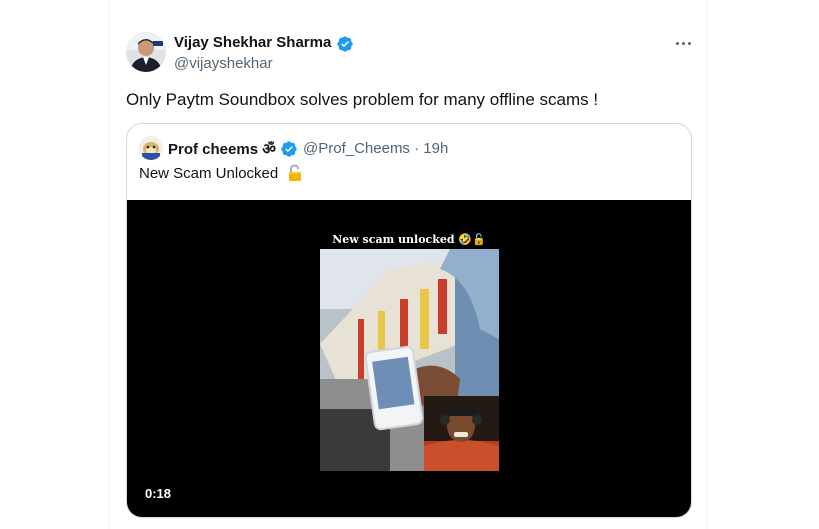  I want to click on quoted-author-avatar, so click(151, 148).